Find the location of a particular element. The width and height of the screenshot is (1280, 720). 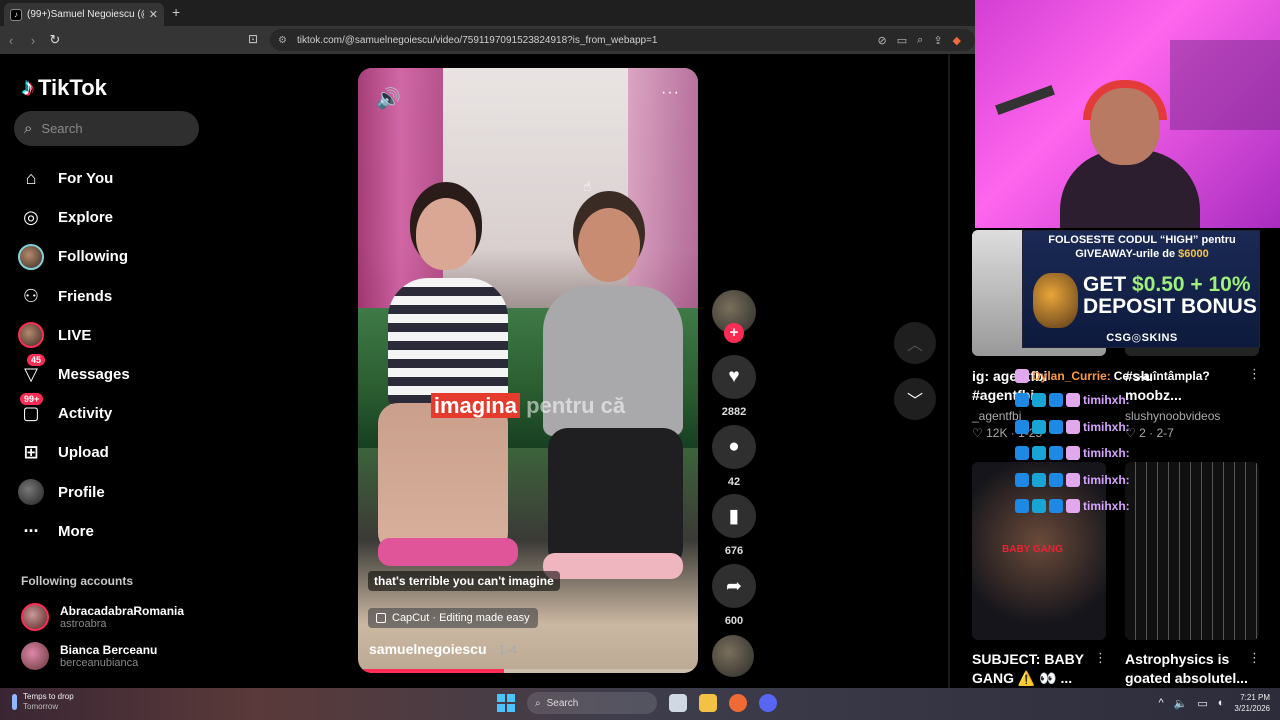

sidebar-item-activity: ▢ 99+ Activity is located at coordinates (118, 412).